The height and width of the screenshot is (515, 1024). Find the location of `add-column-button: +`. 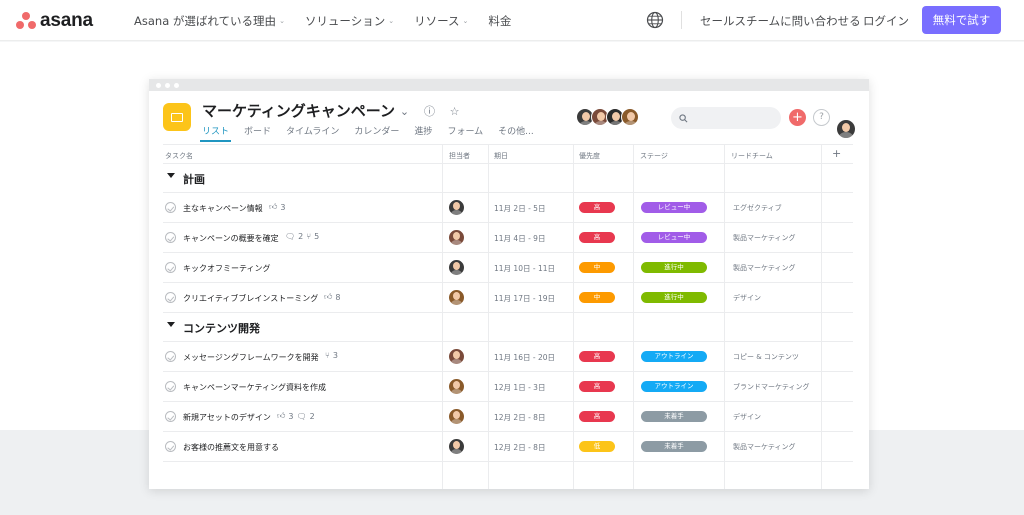

add-column-button: + is located at coordinates (836, 153).